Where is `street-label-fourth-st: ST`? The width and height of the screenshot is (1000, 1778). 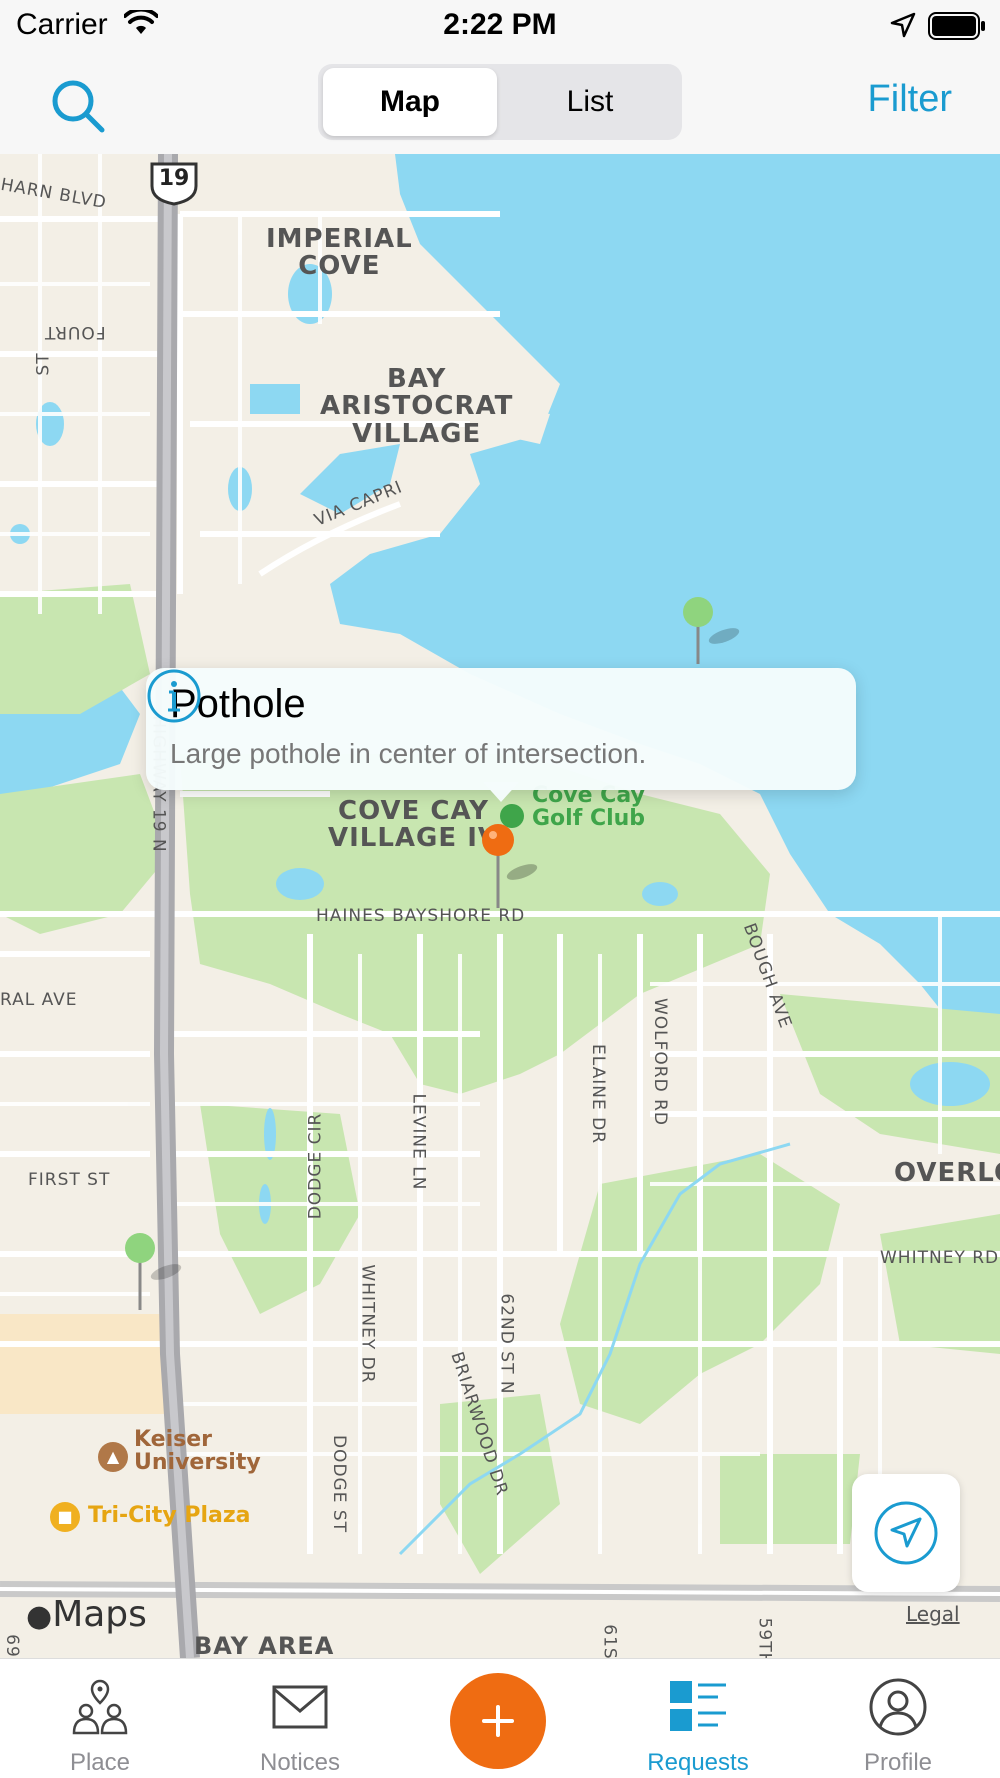
street-label-fourth-st: ST is located at coordinates (43, 364).